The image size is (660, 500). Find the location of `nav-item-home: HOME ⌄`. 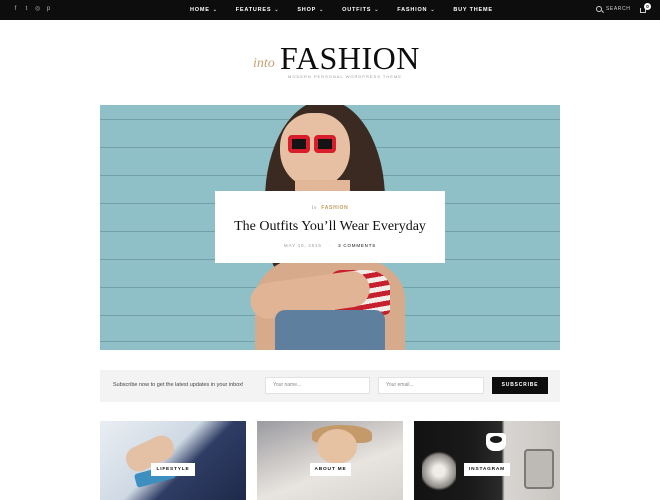

nav-item-home: HOME ⌄ is located at coordinates (204, 10).